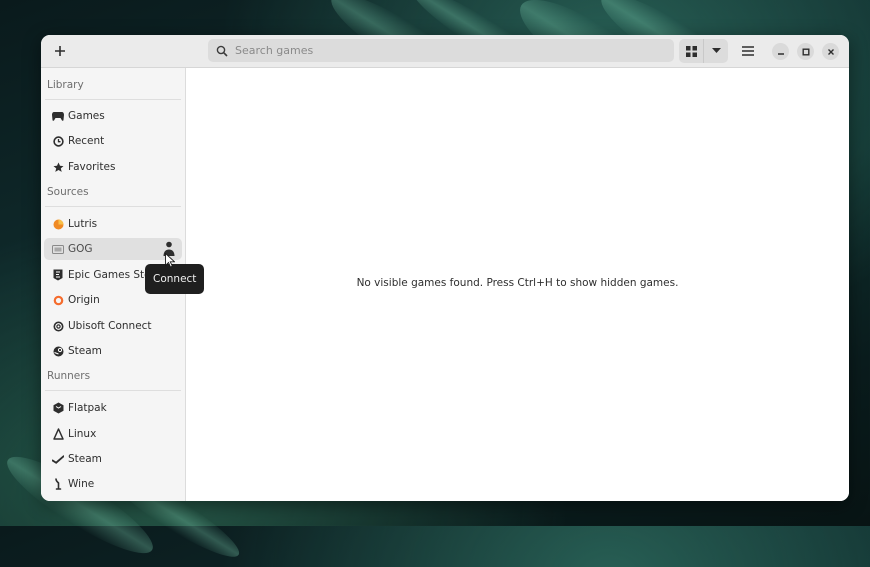 This screenshot has width=870, height=567. Describe the element at coordinates (113, 141) in the screenshot. I see `sidebar-item-recent: Recent` at that location.